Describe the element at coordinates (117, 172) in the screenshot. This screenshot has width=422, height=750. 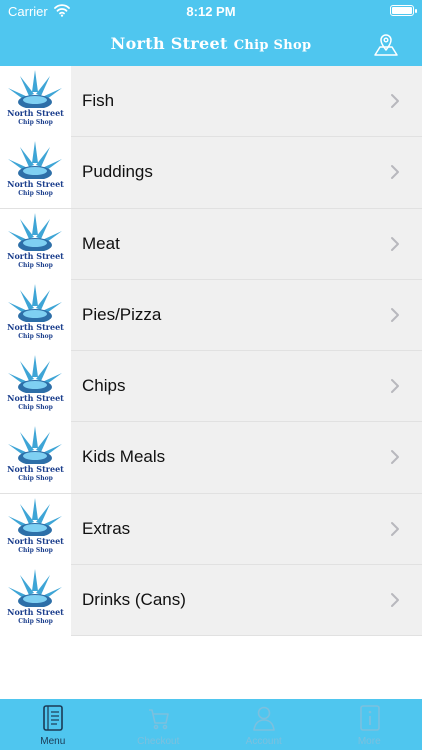
I see `menu-row-label: Puddings` at that location.